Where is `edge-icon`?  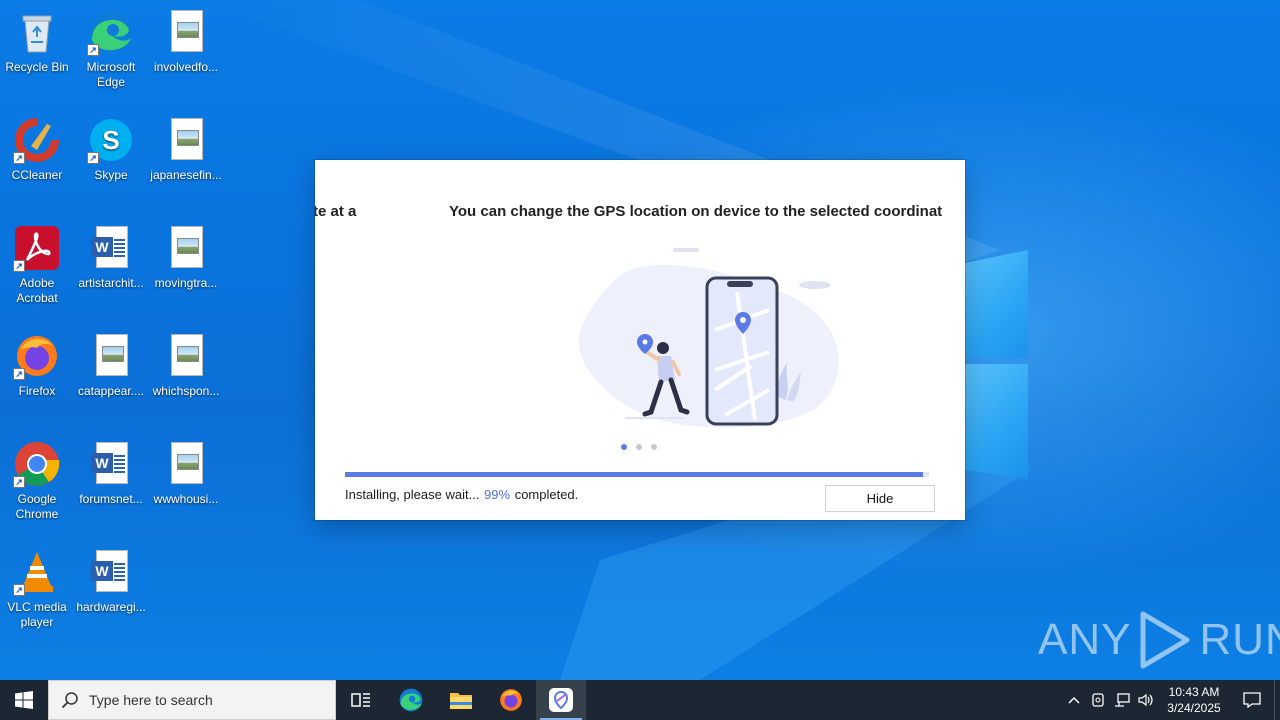
edge-icon is located at coordinates (411, 700).